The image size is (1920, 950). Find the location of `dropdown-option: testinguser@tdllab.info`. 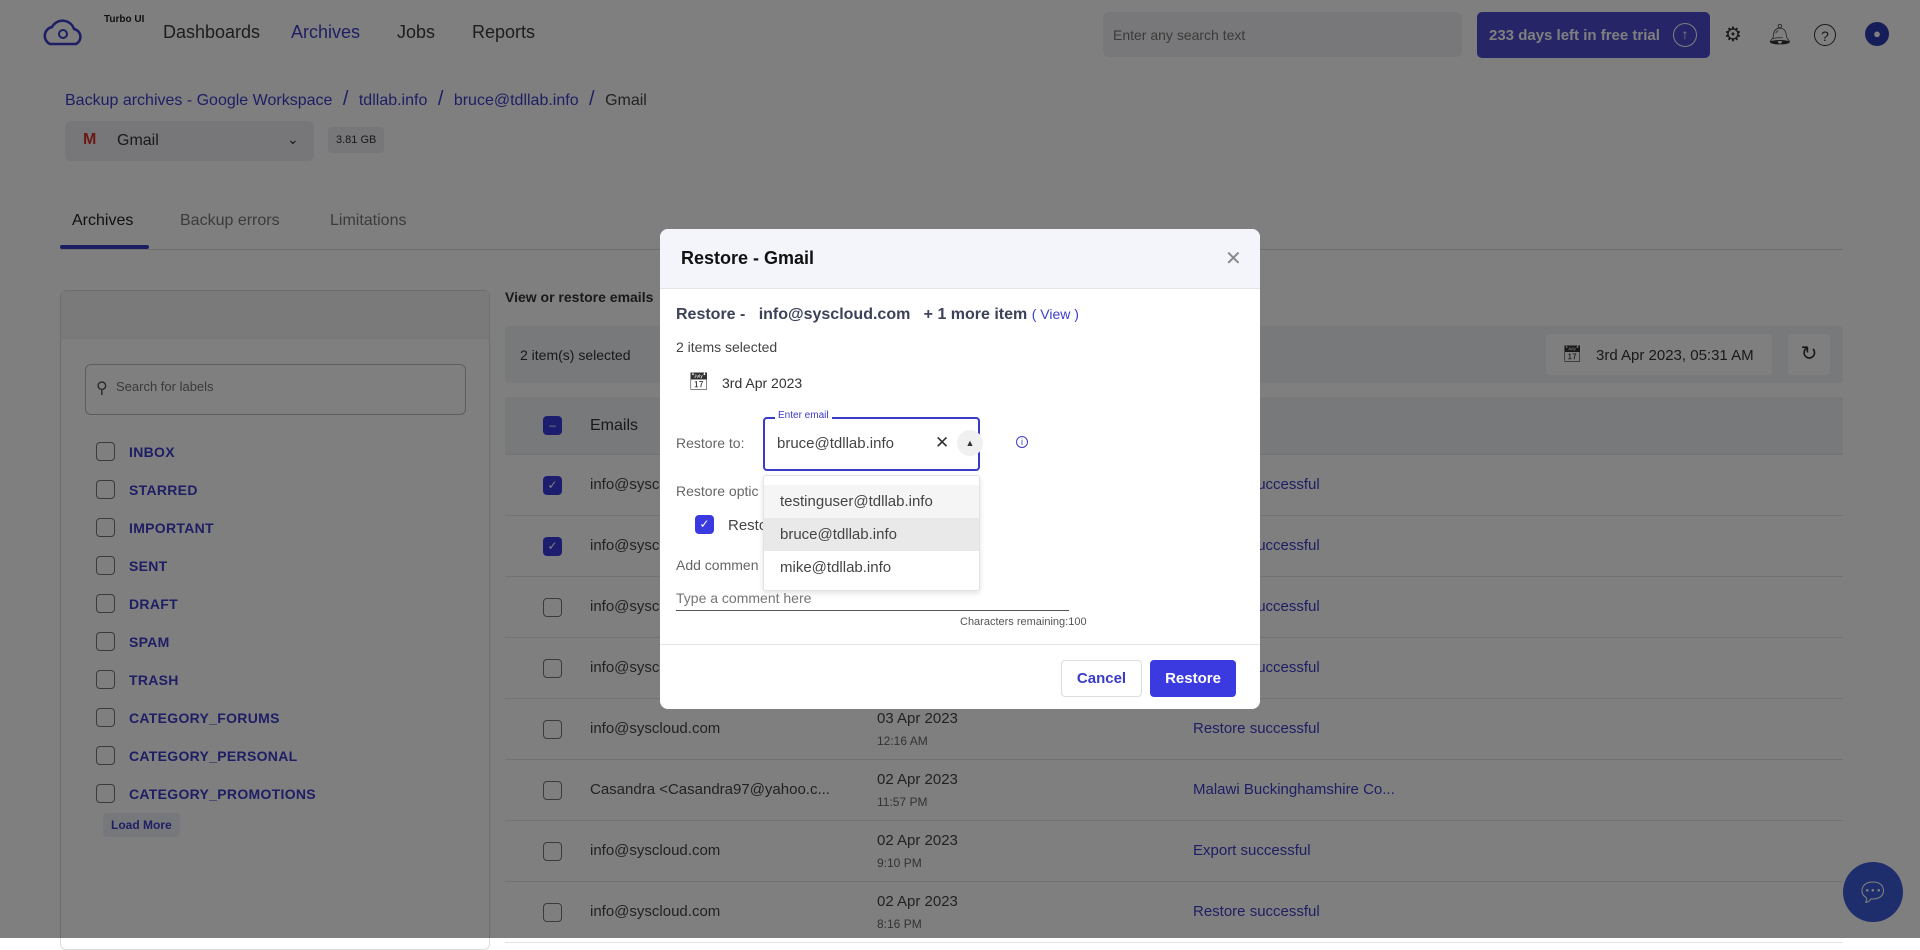

dropdown-option: testinguser@tdllab.info is located at coordinates (871, 501).